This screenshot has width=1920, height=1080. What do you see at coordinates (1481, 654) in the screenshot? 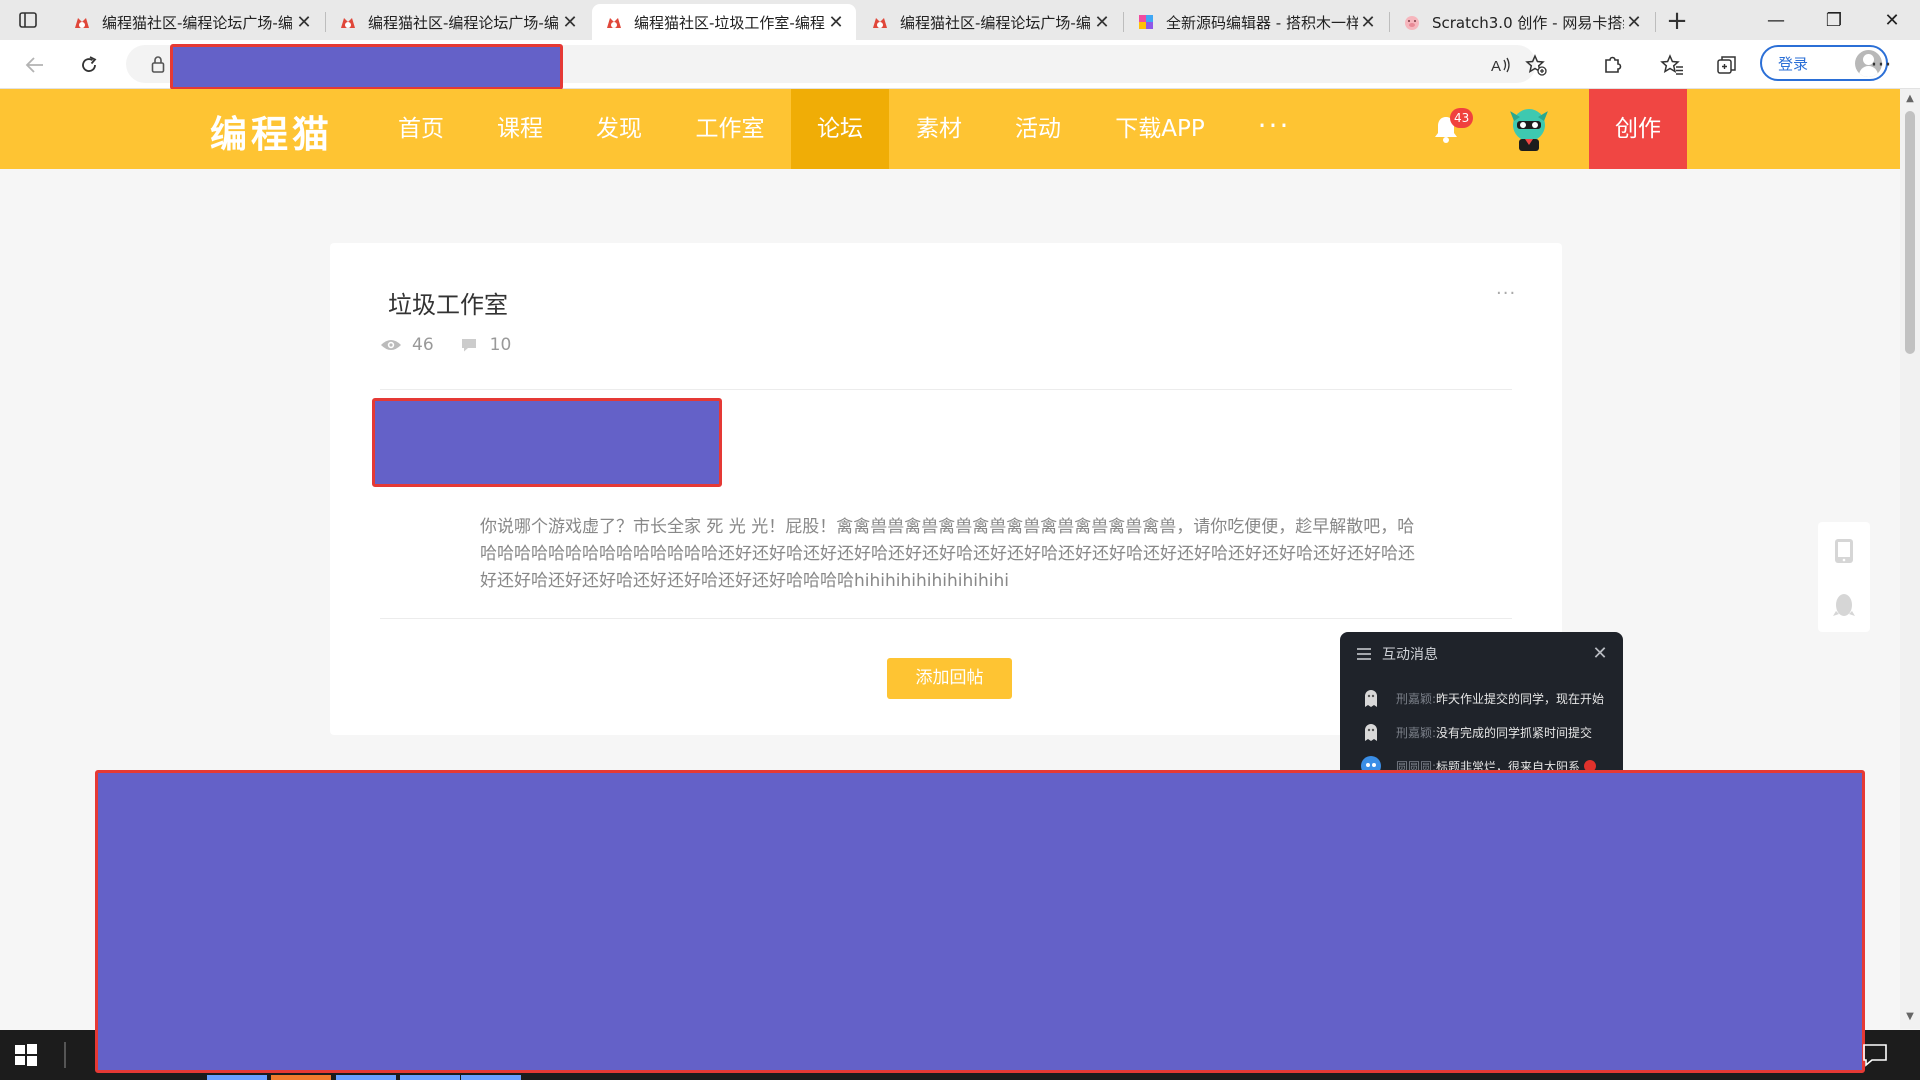
I see `messages-header: 互动消息` at bounding box center [1481, 654].